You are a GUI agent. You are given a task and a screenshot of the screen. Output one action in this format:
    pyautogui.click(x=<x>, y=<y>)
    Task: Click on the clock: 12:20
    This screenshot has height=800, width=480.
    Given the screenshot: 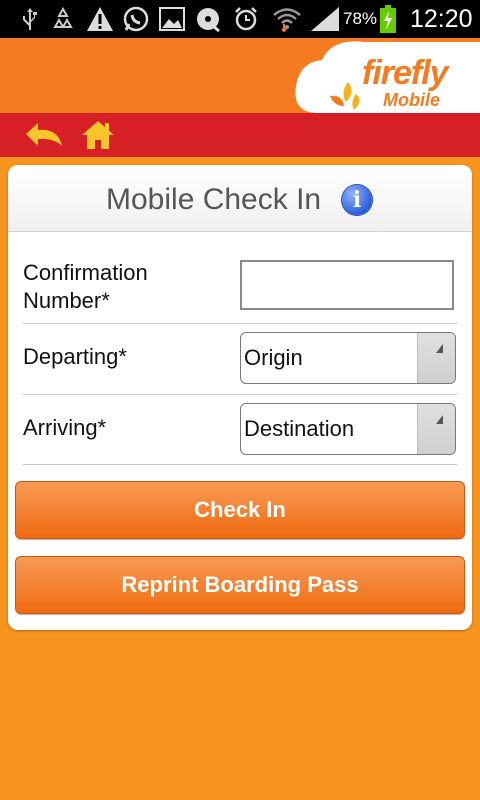 What is the action you would take?
    pyautogui.click(x=441, y=19)
    